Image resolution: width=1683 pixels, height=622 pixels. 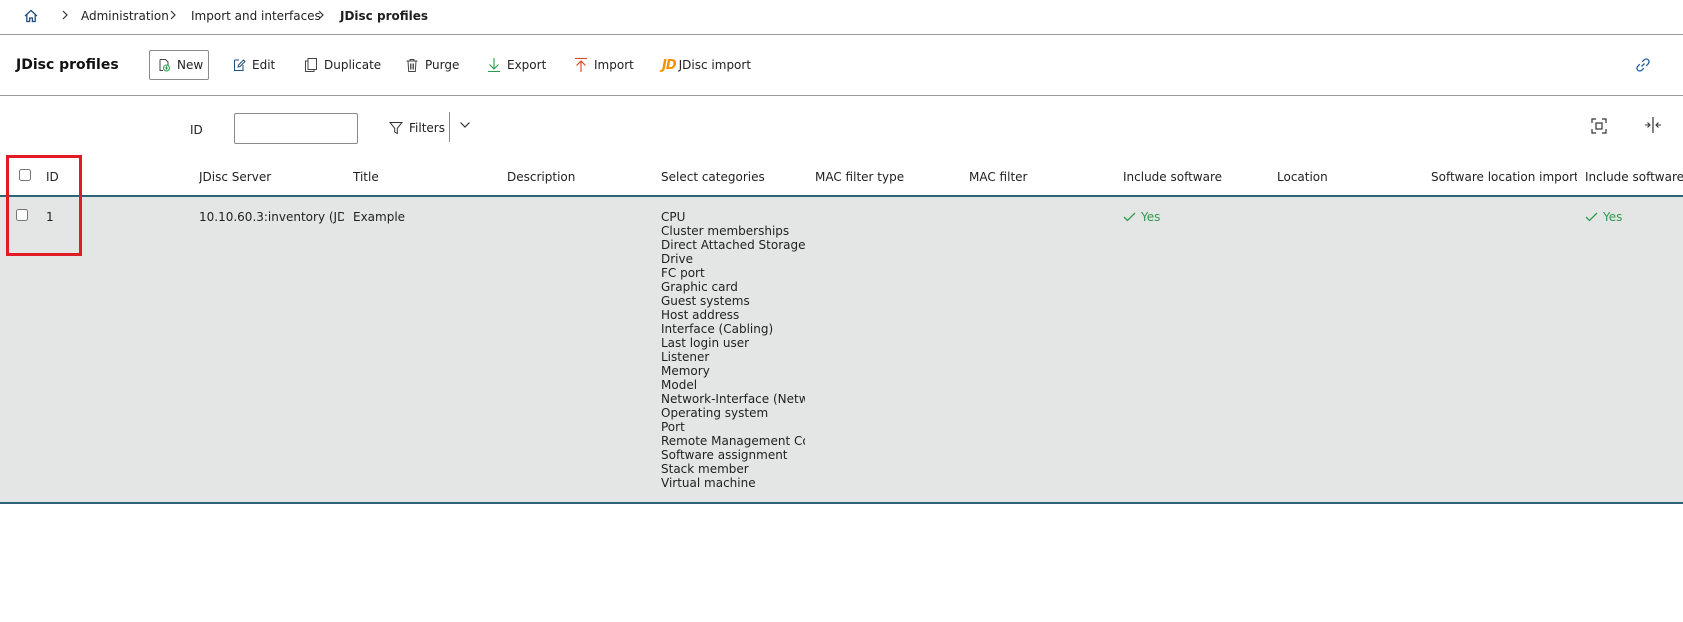 What do you see at coordinates (1643, 65) in the screenshot?
I see `link-icon` at bounding box center [1643, 65].